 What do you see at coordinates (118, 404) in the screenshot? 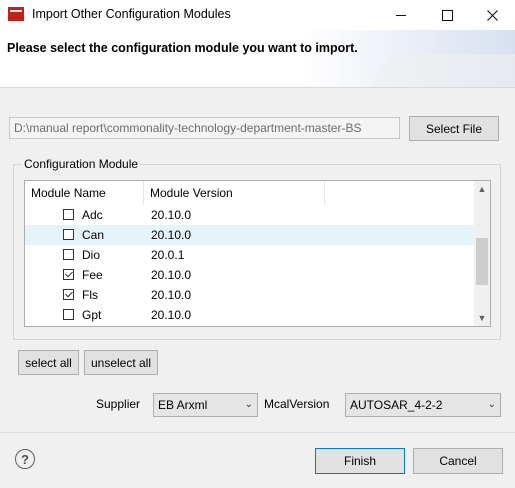
I see `supplier-label: Supplier` at bounding box center [118, 404].